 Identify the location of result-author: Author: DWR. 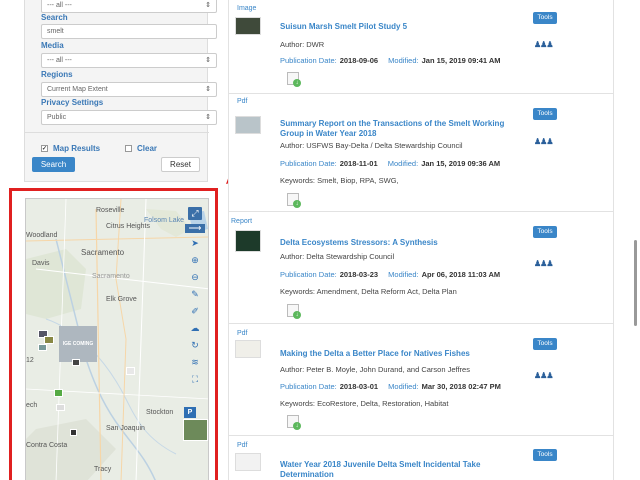
(302, 44).